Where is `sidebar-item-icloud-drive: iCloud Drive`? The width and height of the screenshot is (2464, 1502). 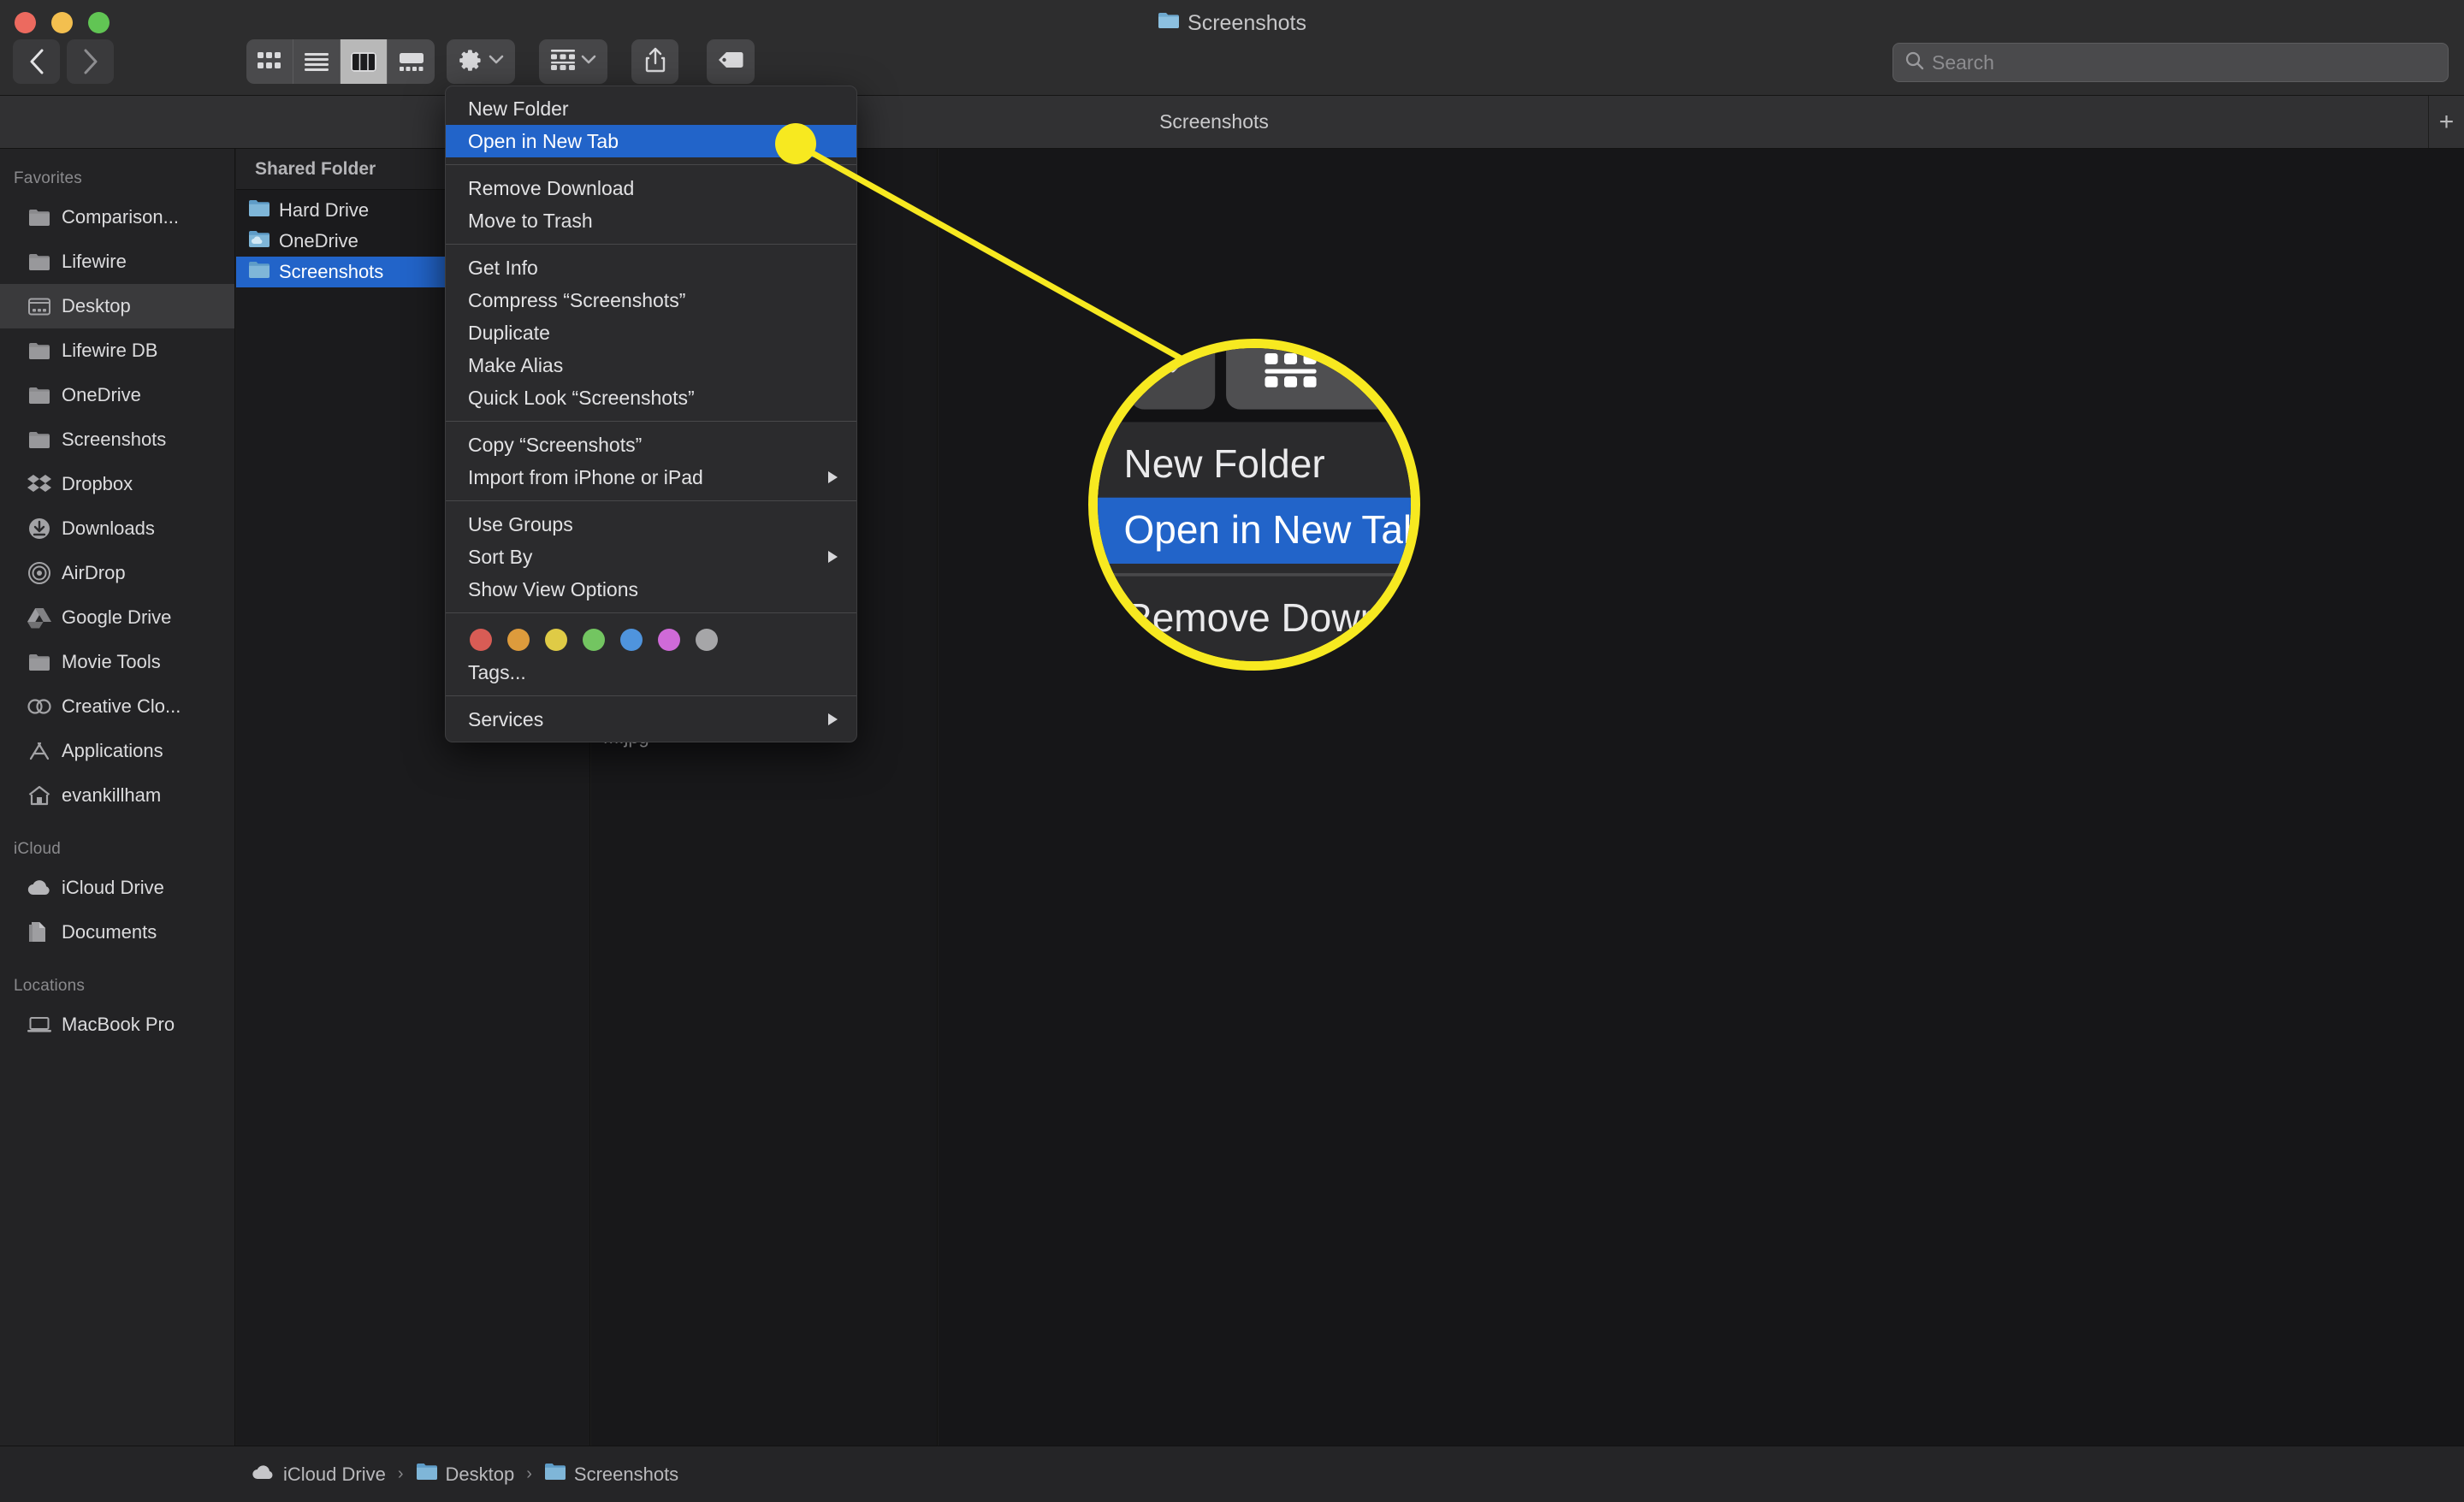 sidebar-item-icloud-drive: iCloud Drive is located at coordinates (117, 888).